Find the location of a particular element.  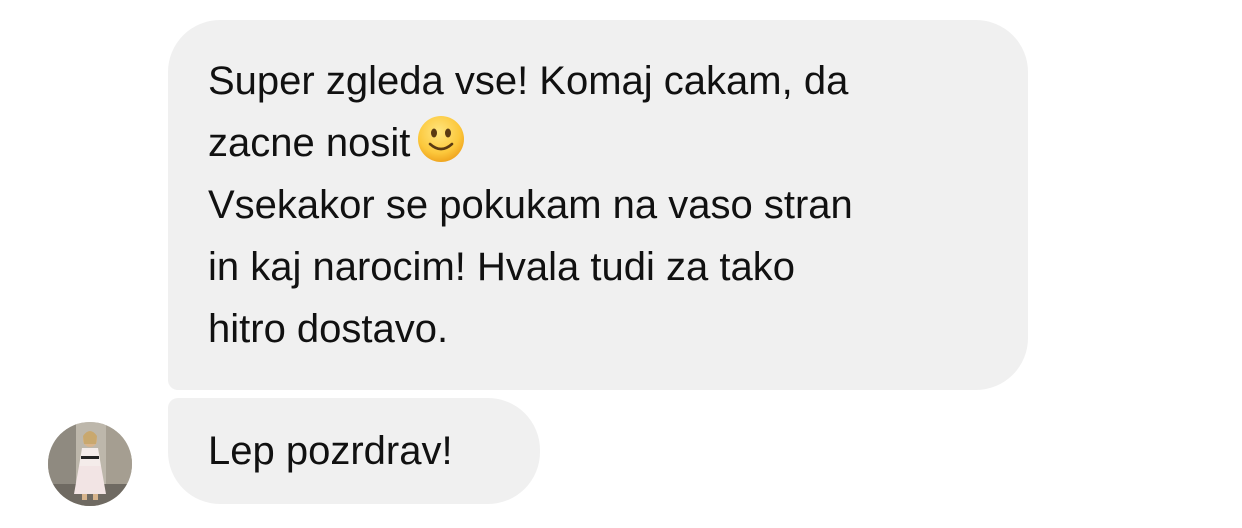

message-line-text: zacne nosit is located at coordinates (309, 143).